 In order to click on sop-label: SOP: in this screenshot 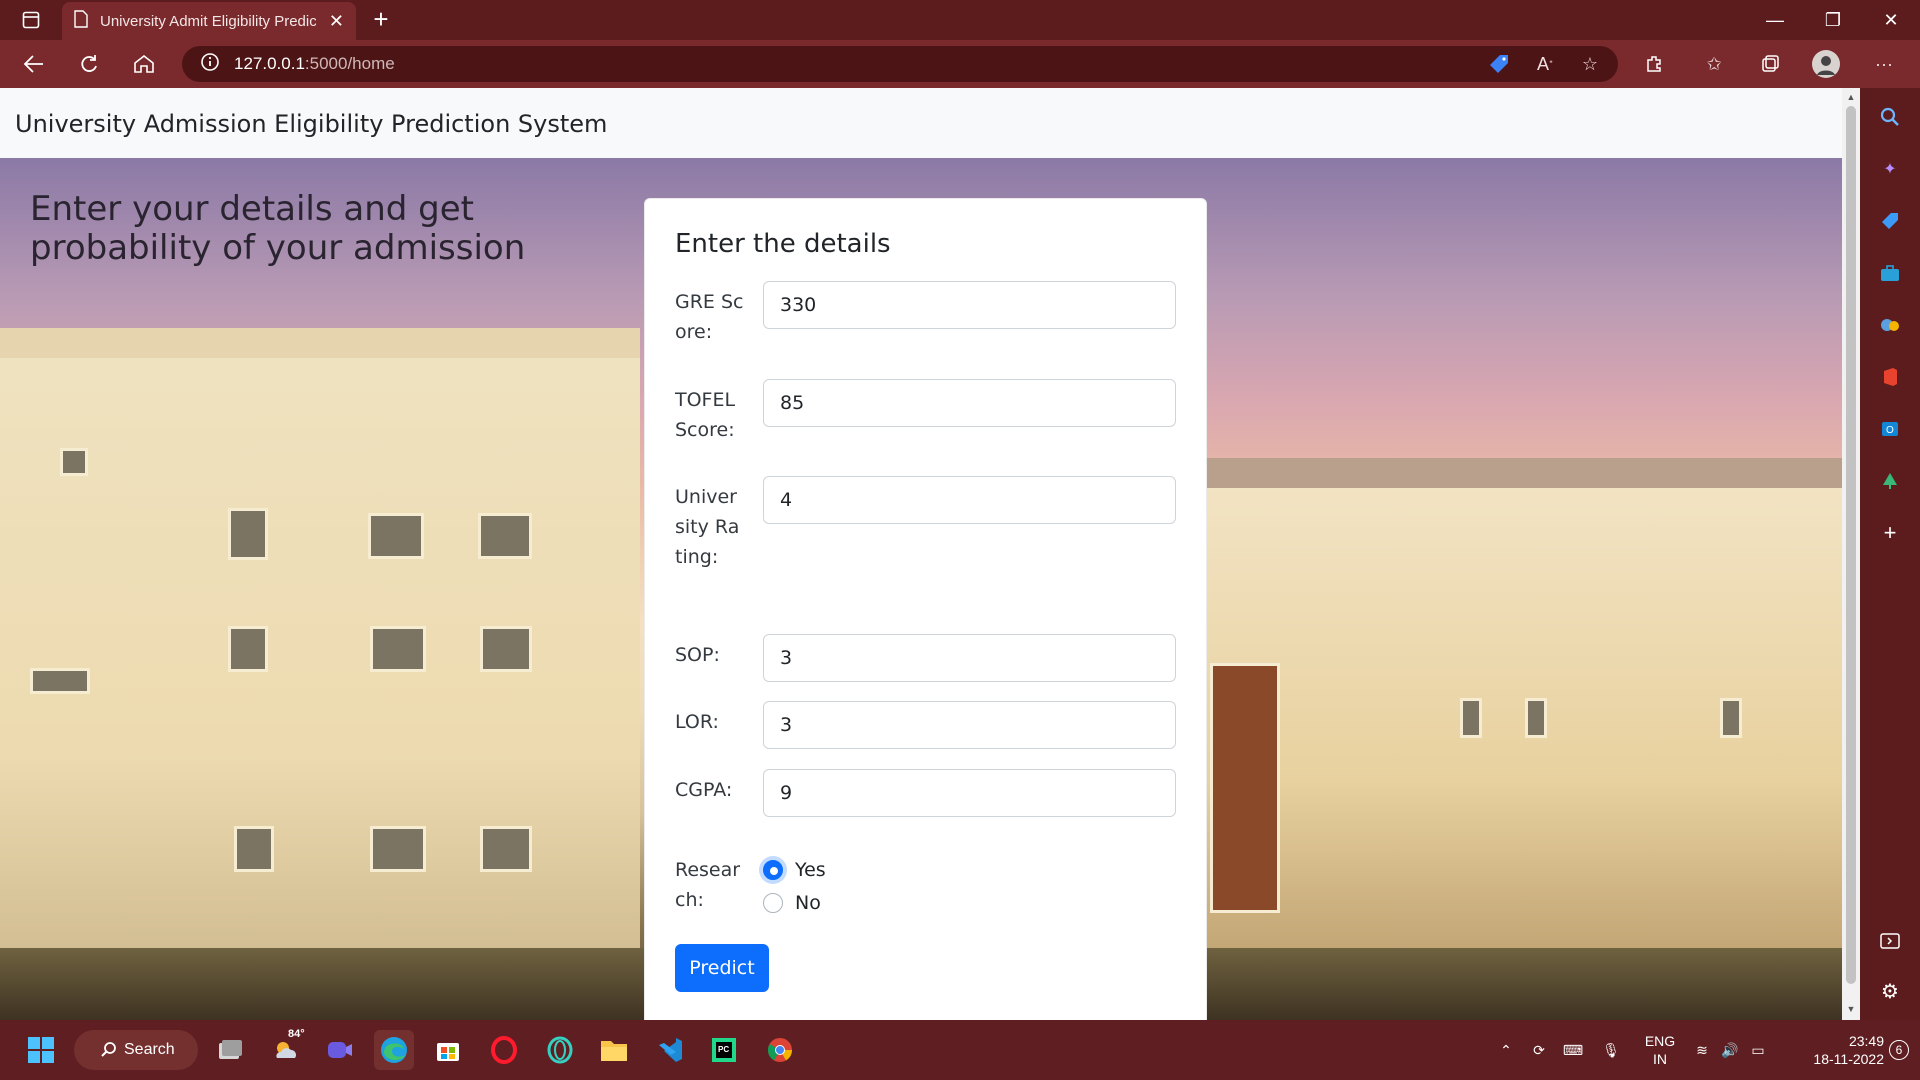, I will do `click(697, 655)`.